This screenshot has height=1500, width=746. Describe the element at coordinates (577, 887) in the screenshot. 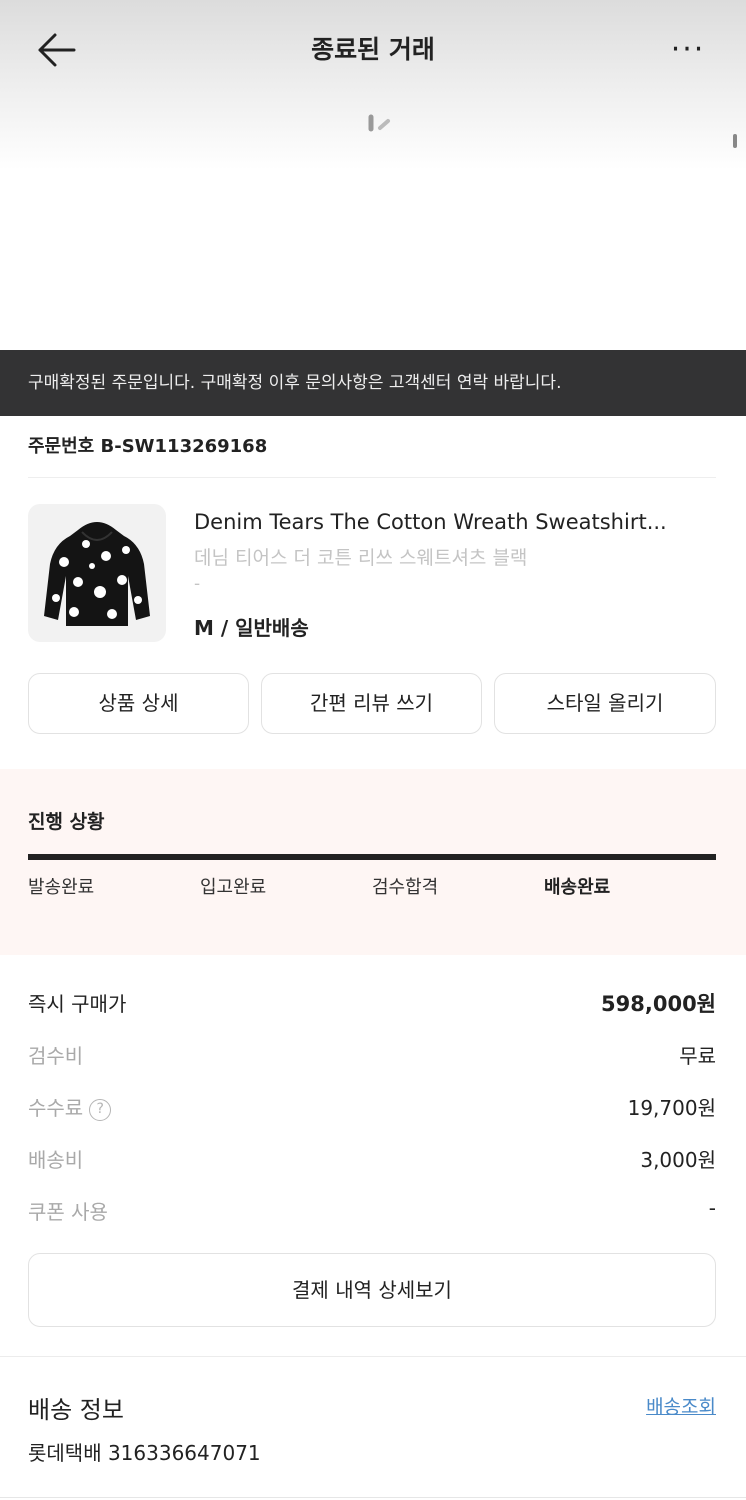

I see `step-delivered: 배송완료` at that location.